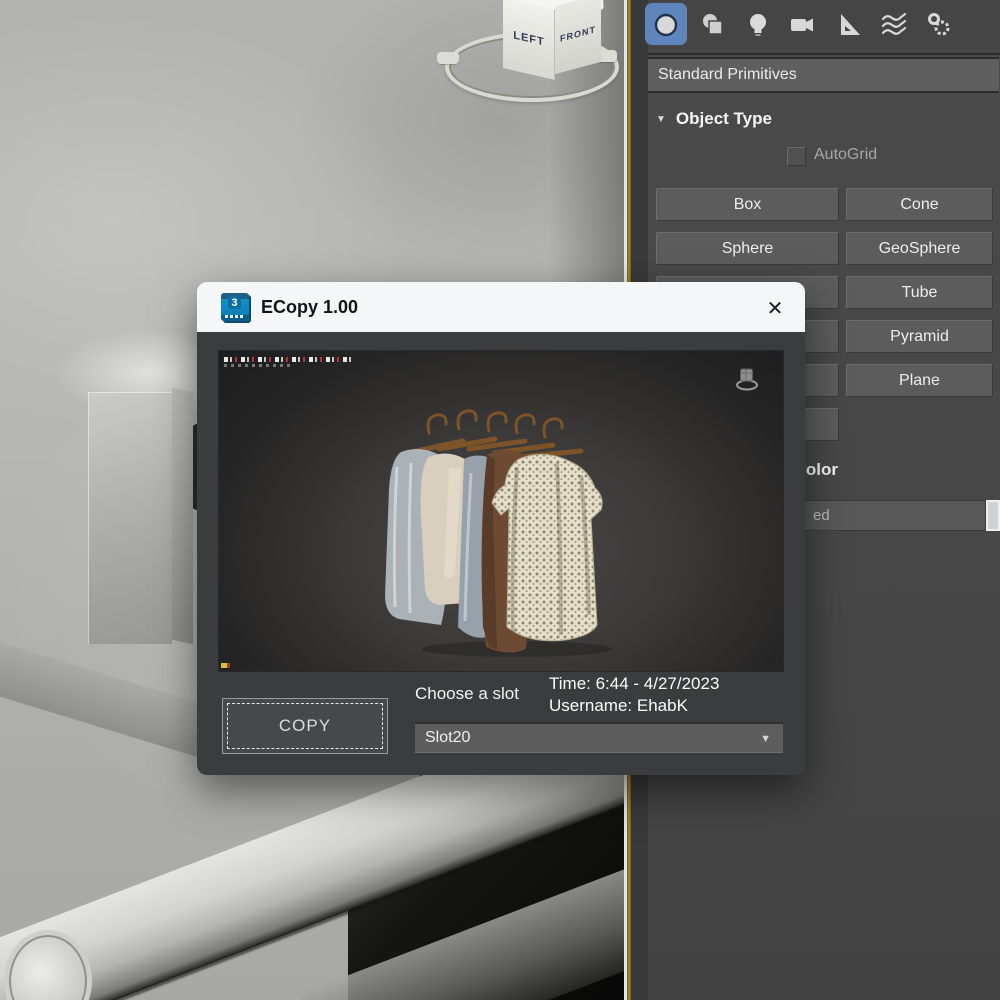  Describe the element at coordinates (823, 75) in the screenshot. I see `primitives-category-dropdown: Standard Primitives` at that location.